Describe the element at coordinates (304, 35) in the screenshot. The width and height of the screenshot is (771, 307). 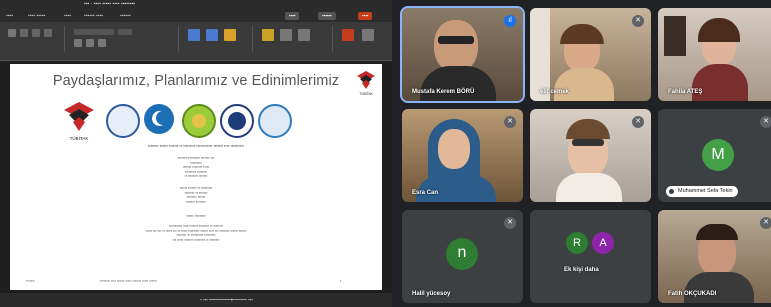
I see `replace-icon` at that location.